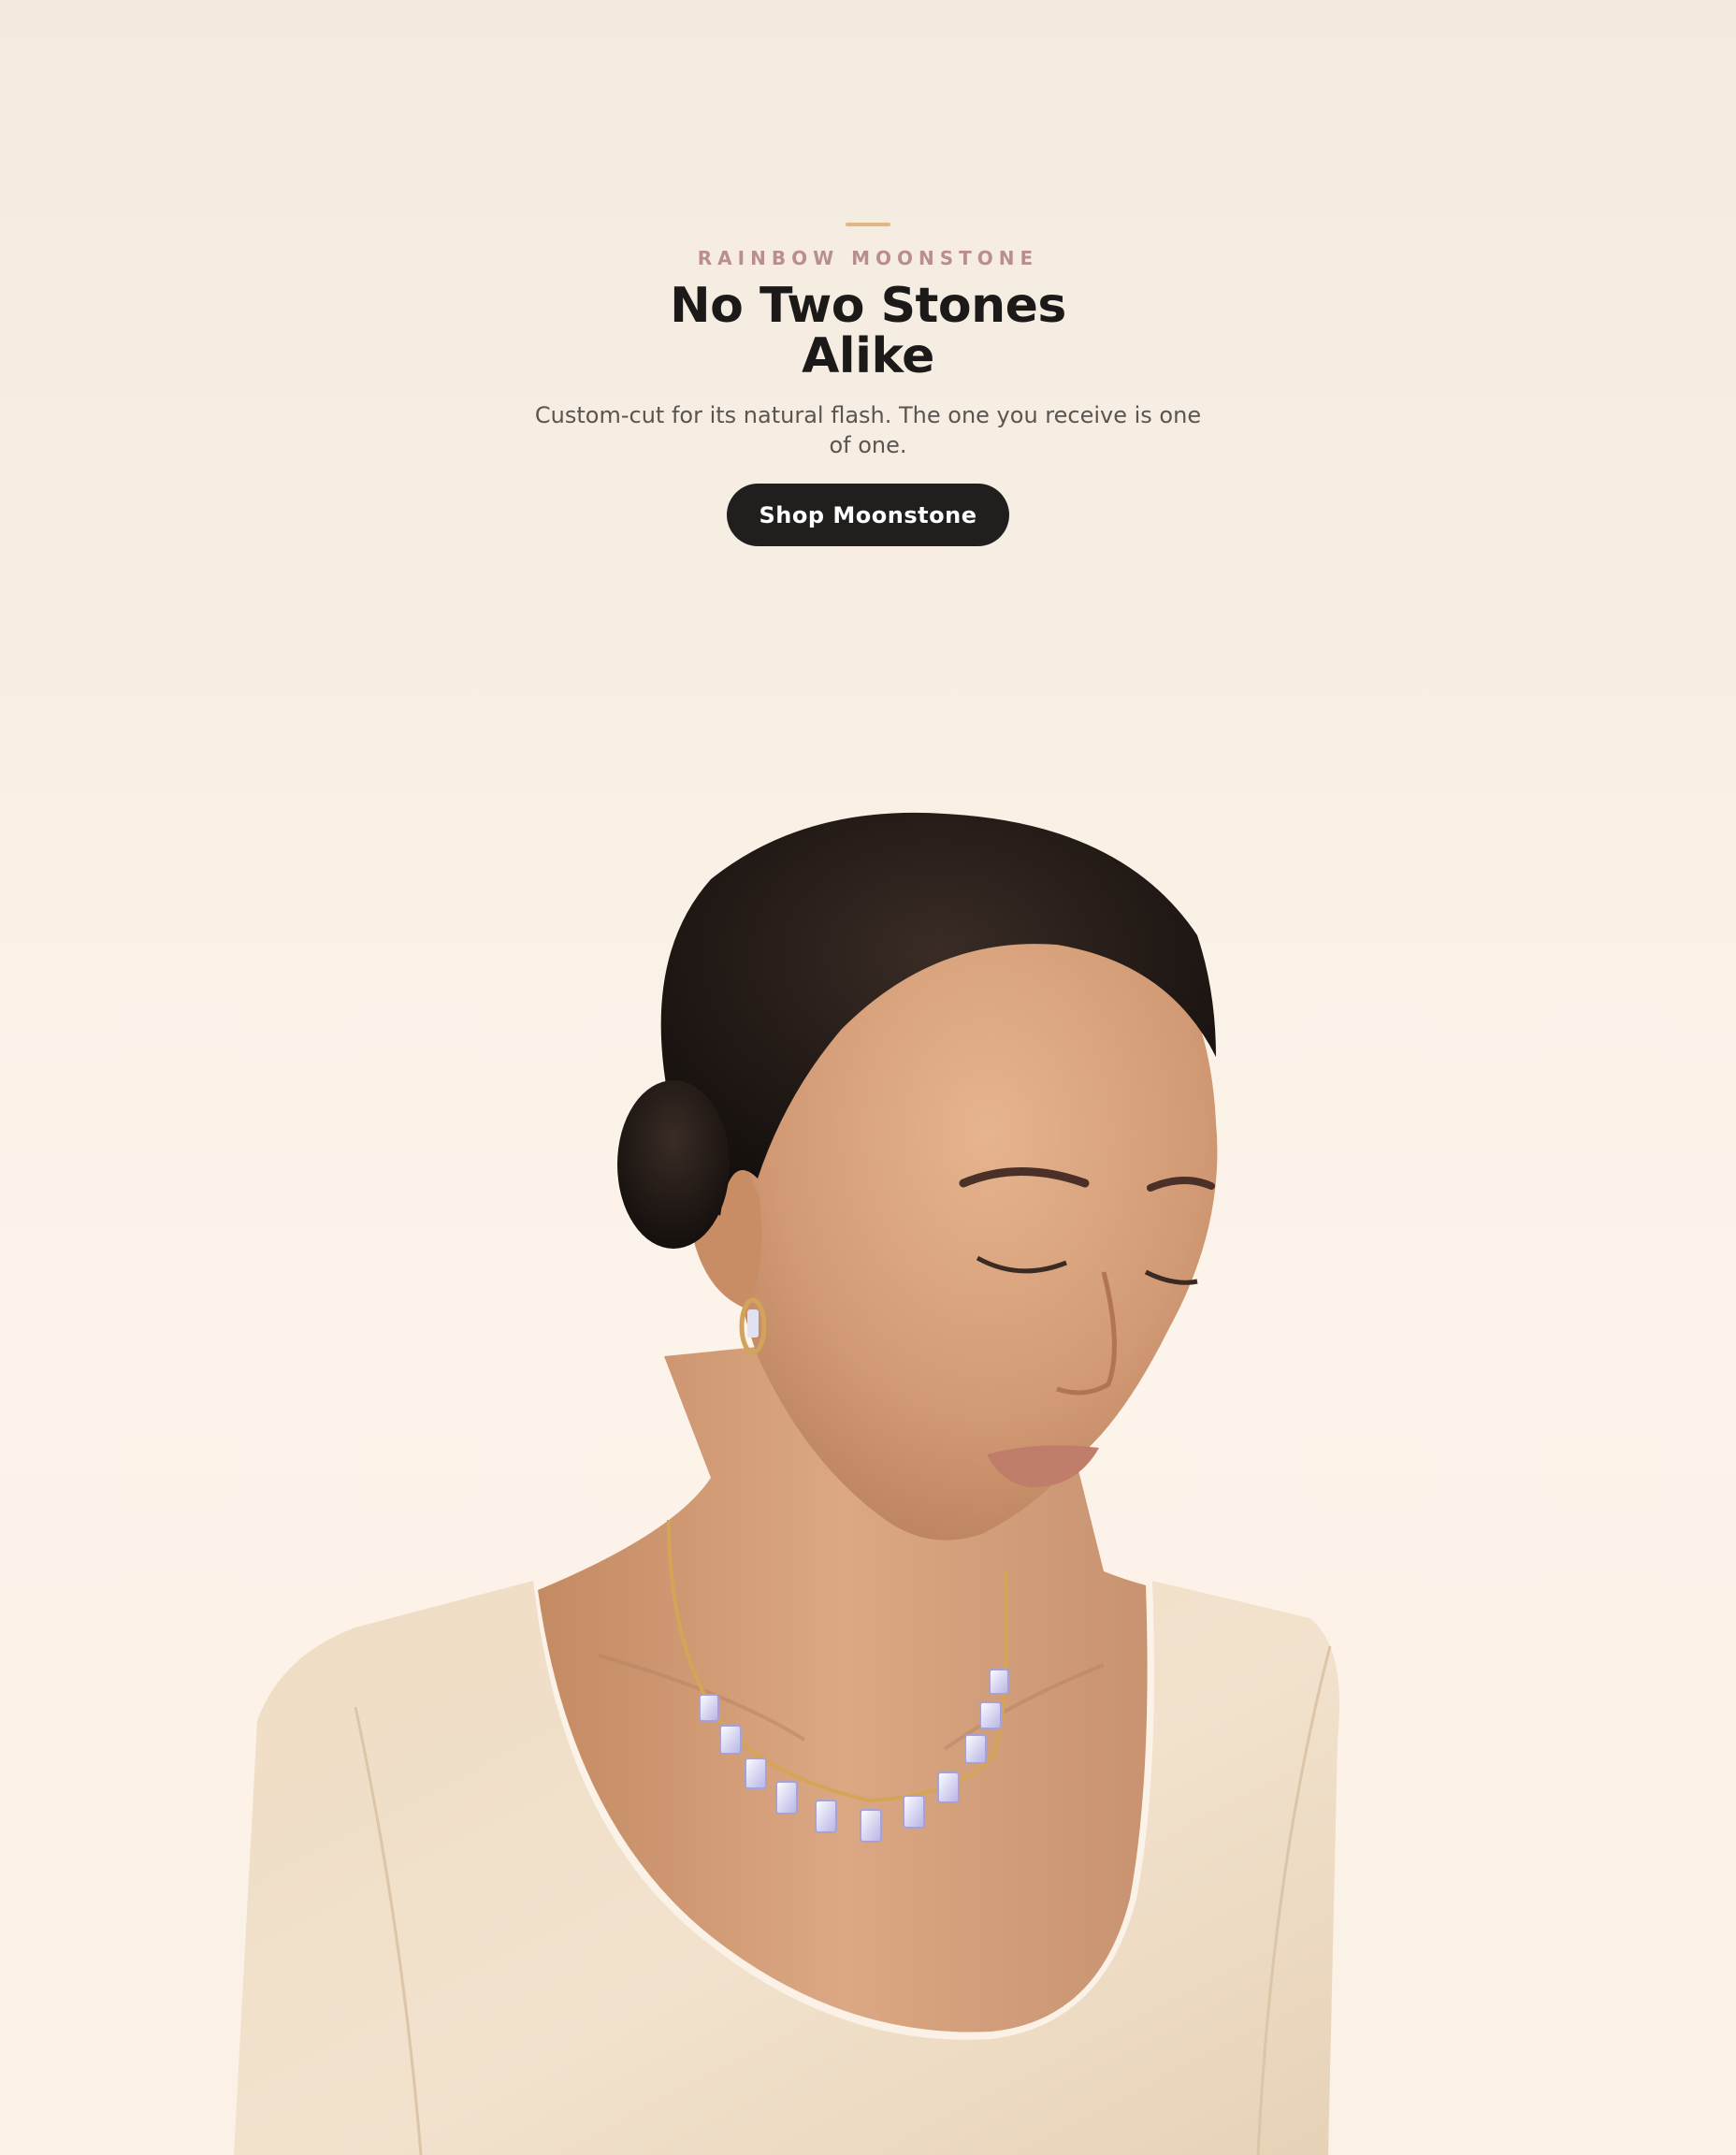 This screenshot has height=2155, width=1736. I want to click on collection-eyebrow: RAINBOW MOONSTONE, so click(868, 258).